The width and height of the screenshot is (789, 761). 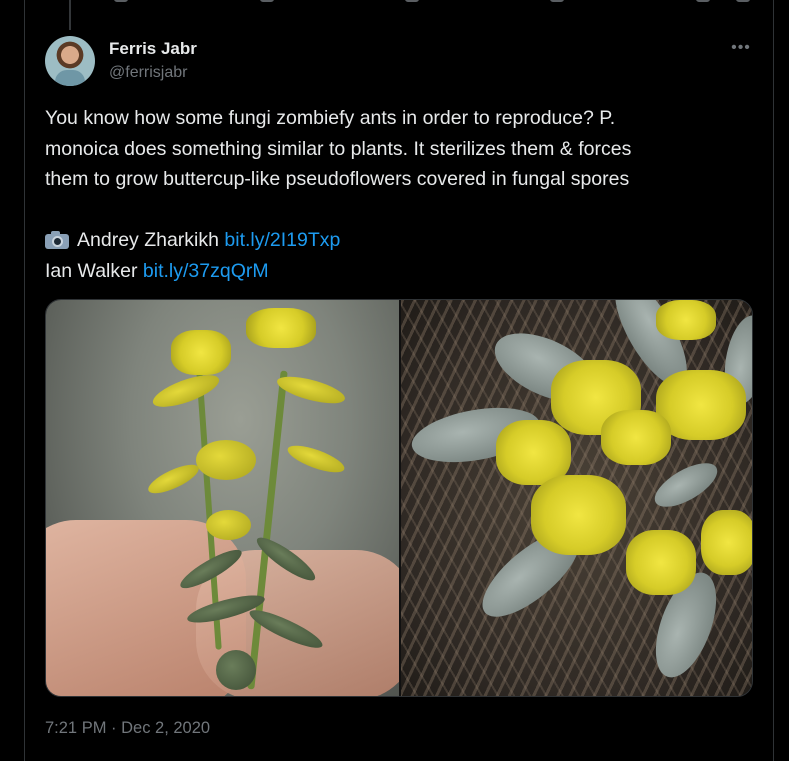 What do you see at coordinates (395, 240) in the screenshot?
I see `photo-credit-line: Andrey Zharkikh bit.ly/2I19Txp` at bounding box center [395, 240].